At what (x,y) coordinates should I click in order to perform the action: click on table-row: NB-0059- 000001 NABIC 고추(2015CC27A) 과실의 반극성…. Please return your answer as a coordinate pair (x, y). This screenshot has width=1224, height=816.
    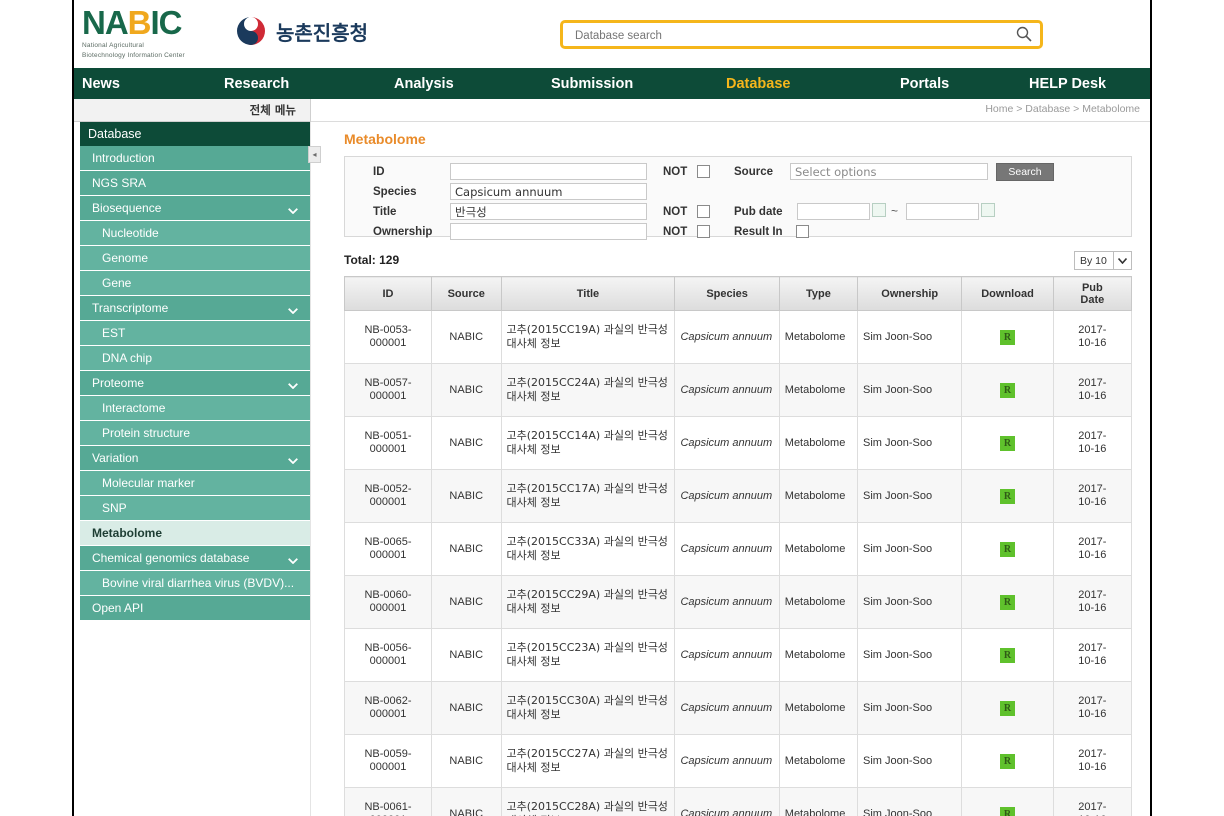
    Looking at the image, I should click on (738, 761).